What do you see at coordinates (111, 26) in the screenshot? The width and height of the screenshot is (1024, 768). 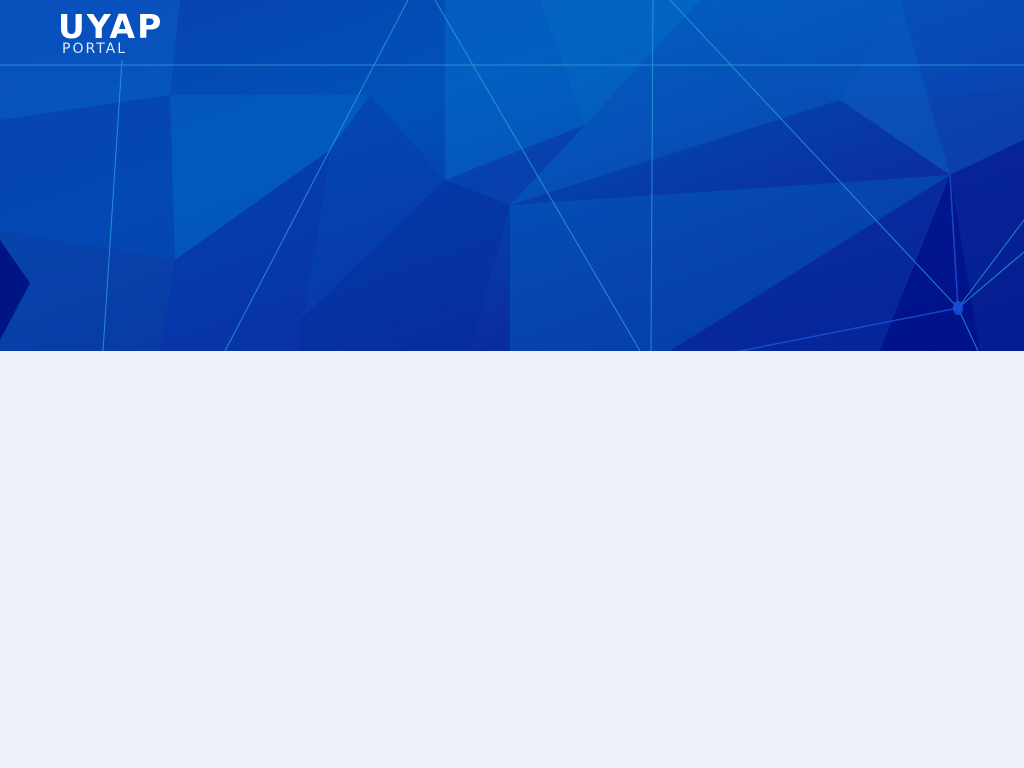 I see `logo-title: UYAP` at bounding box center [111, 26].